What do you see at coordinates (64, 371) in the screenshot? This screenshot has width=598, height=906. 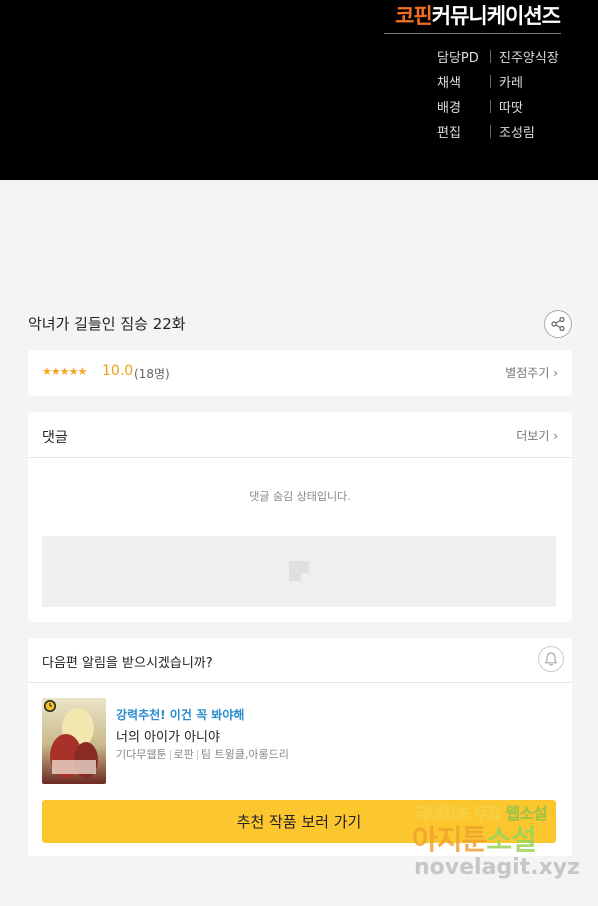 I see `rating-stars: ★★★★★` at bounding box center [64, 371].